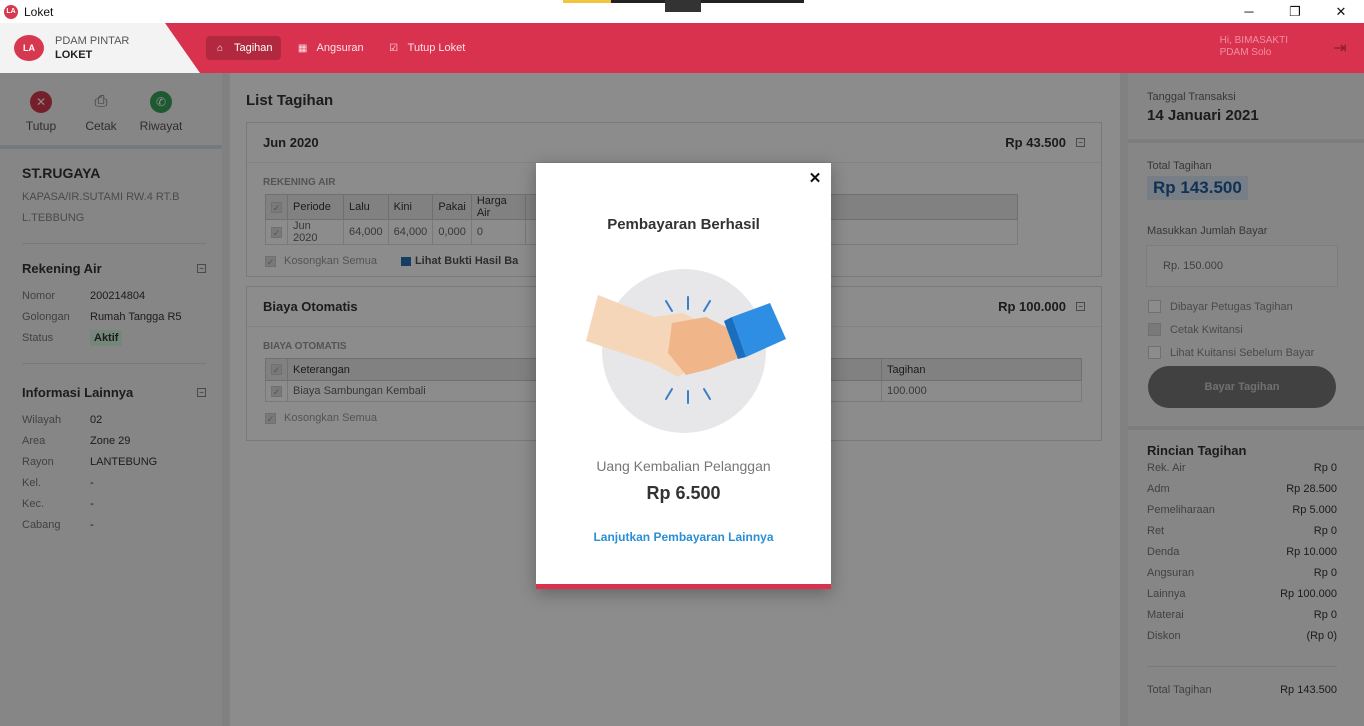 This screenshot has height=726, width=1364. What do you see at coordinates (1245, 52) in the screenshot?
I see `greeting-org: PDAM Solo` at bounding box center [1245, 52].